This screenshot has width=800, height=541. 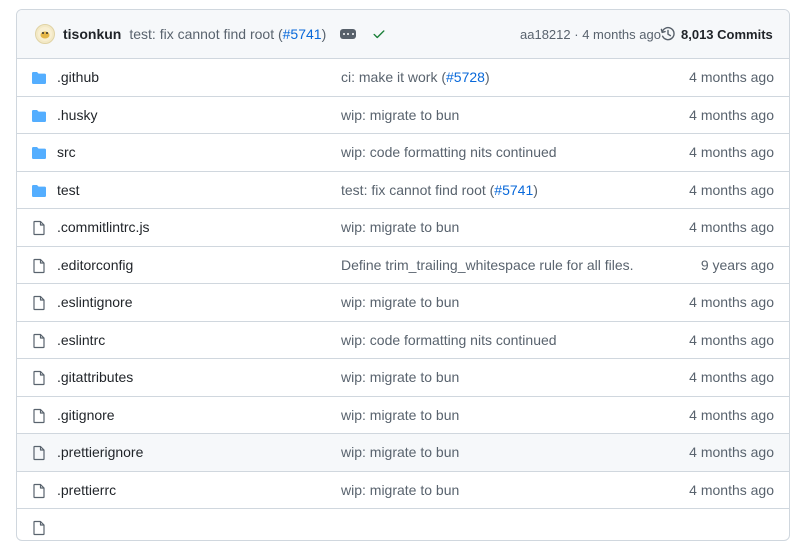 I want to click on commit-author: tisonkun, so click(x=92, y=34).